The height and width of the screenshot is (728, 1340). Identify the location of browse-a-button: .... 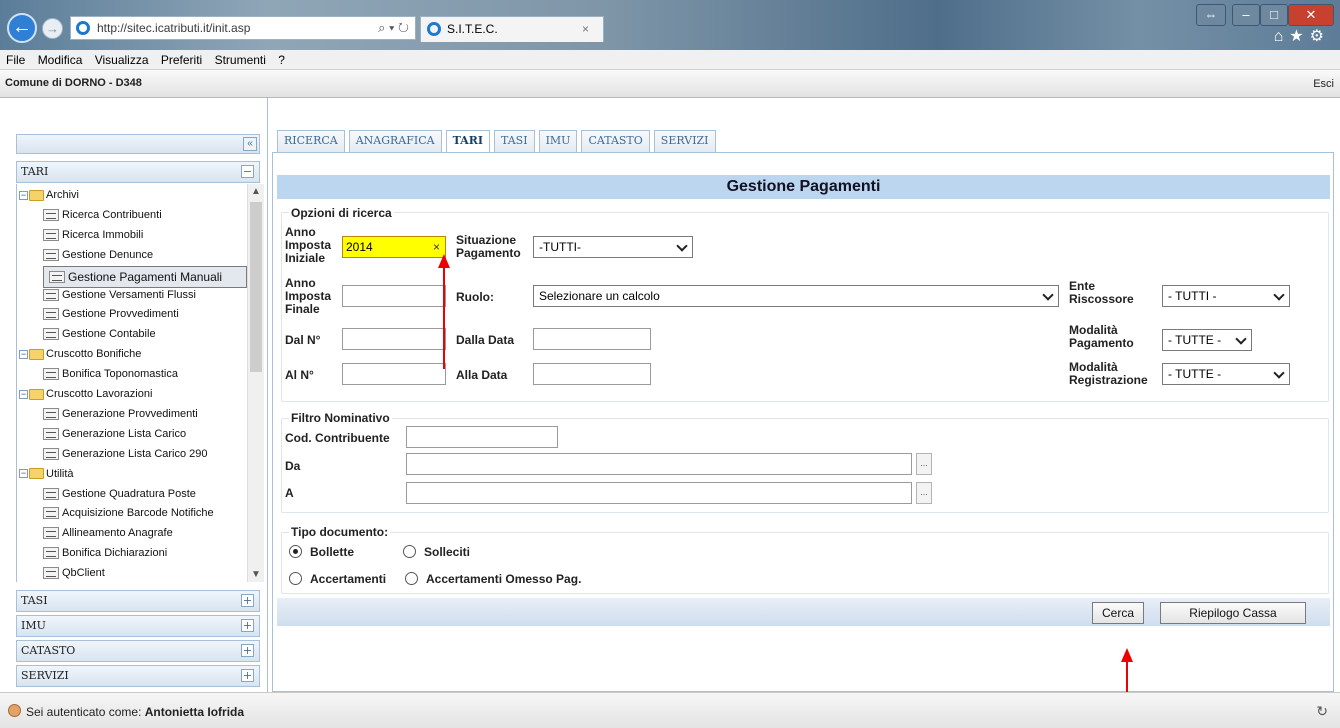
(924, 493).